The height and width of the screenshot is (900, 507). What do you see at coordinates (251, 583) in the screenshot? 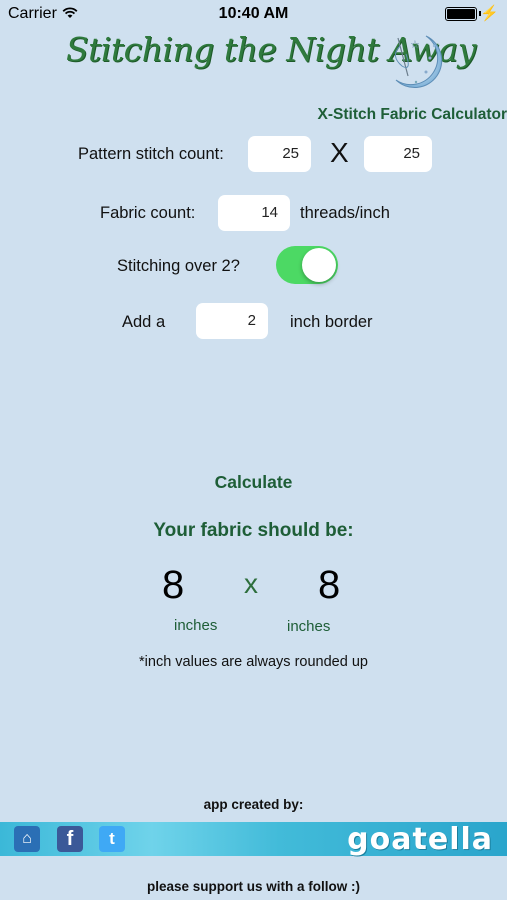
I see `result-x-separator: x` at bounding box center [251, 583].